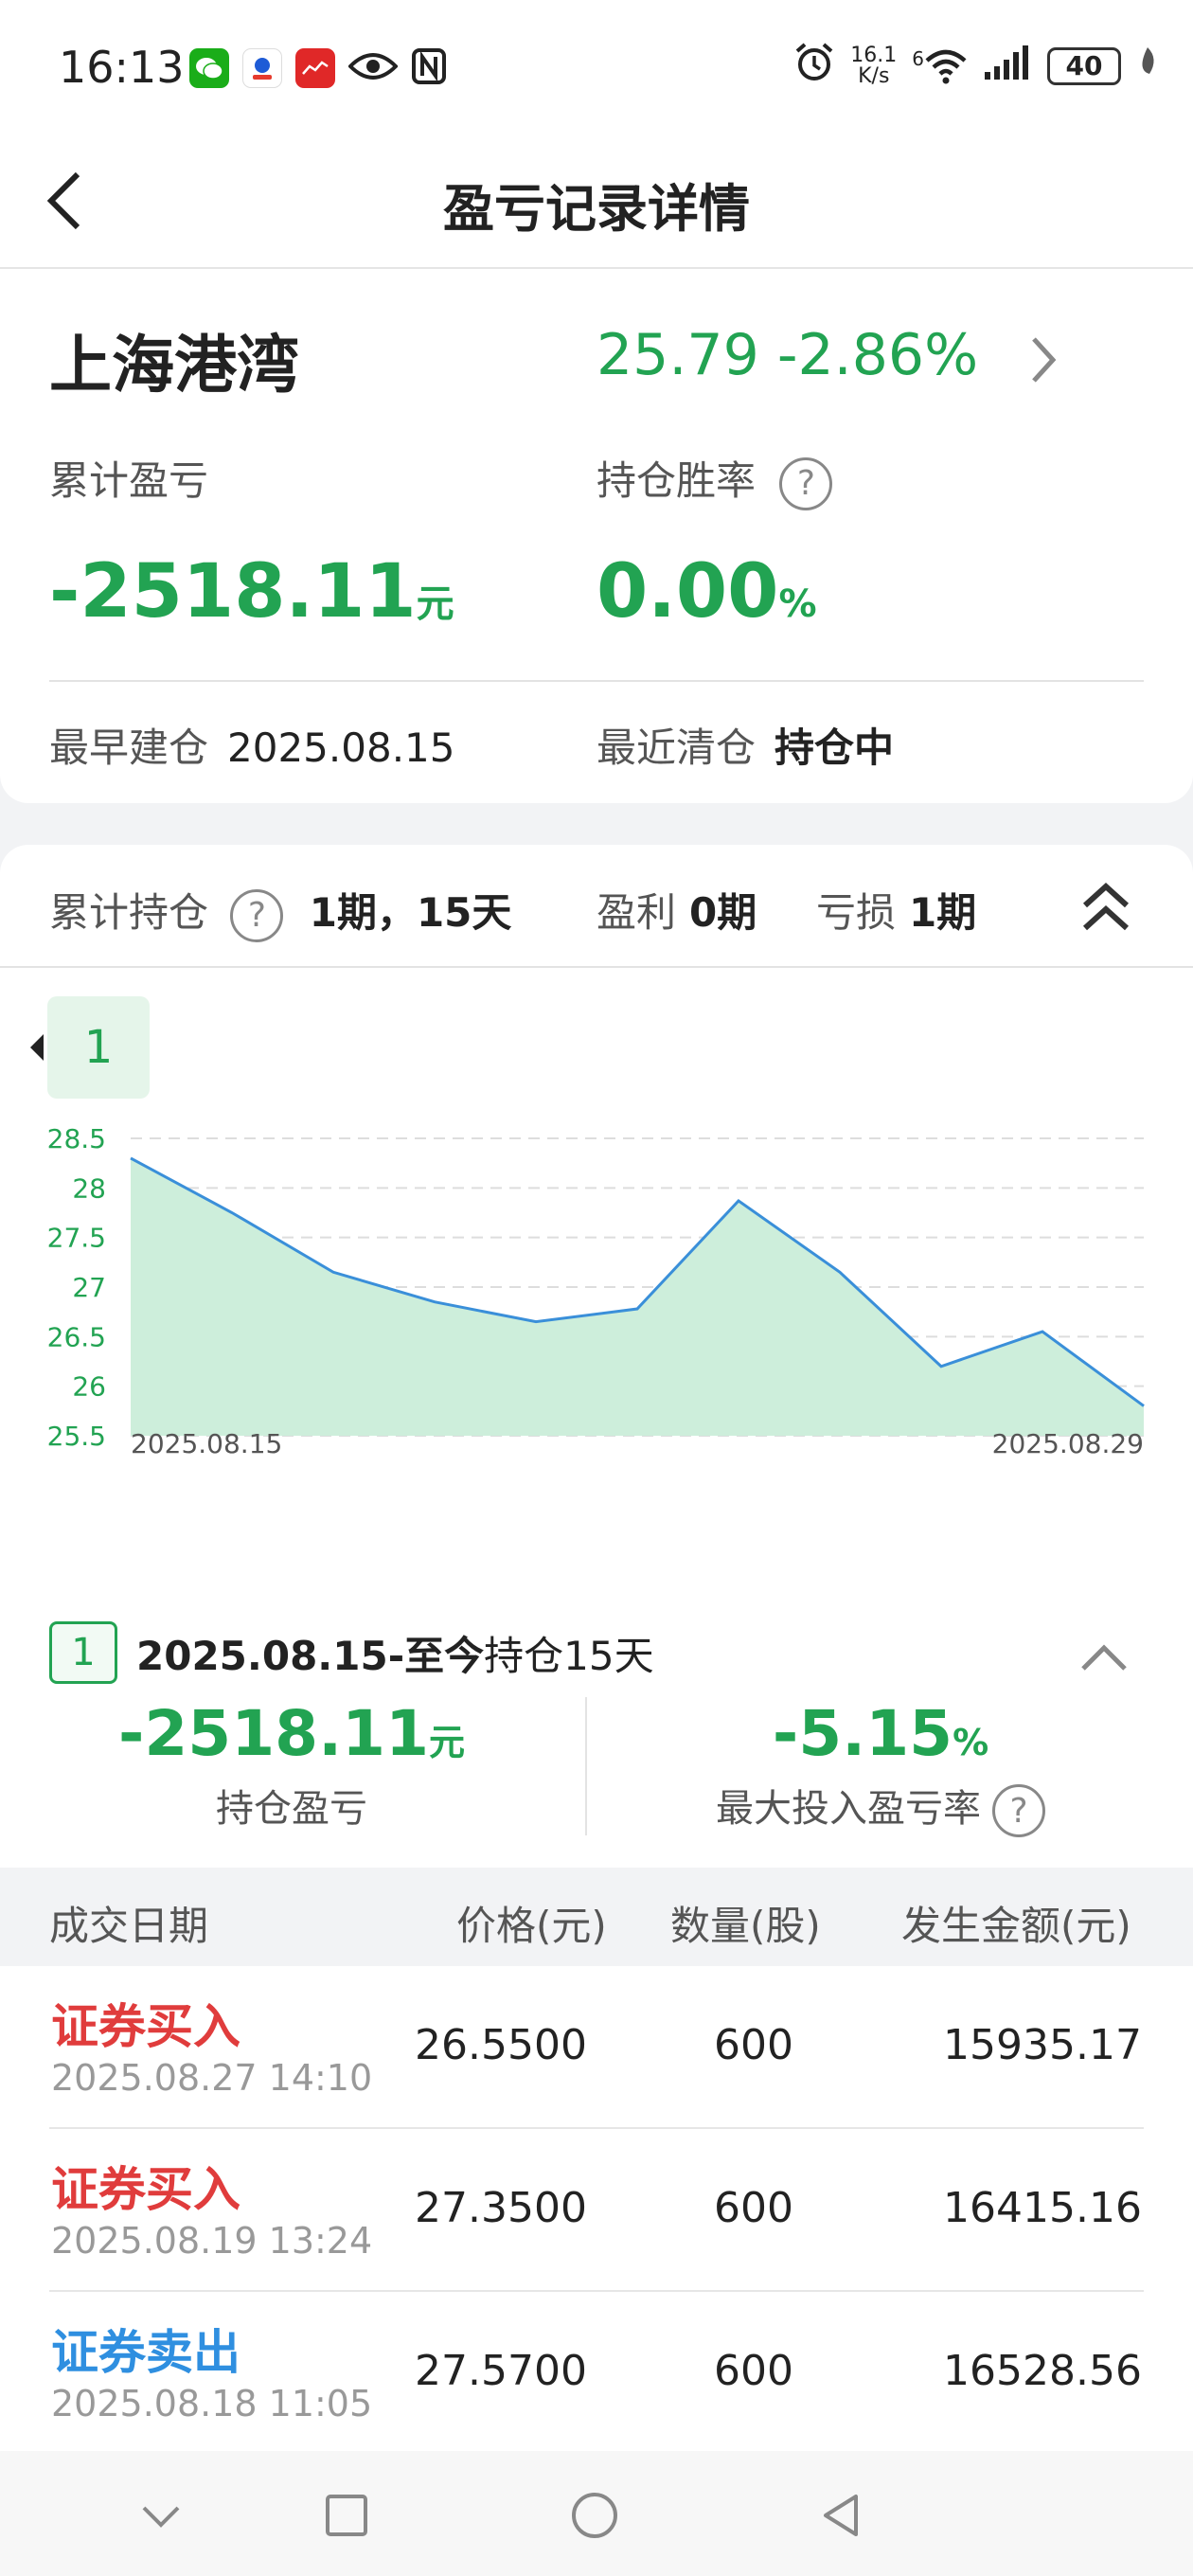  I want to click on system-nav-bar, so click(596, 2513).